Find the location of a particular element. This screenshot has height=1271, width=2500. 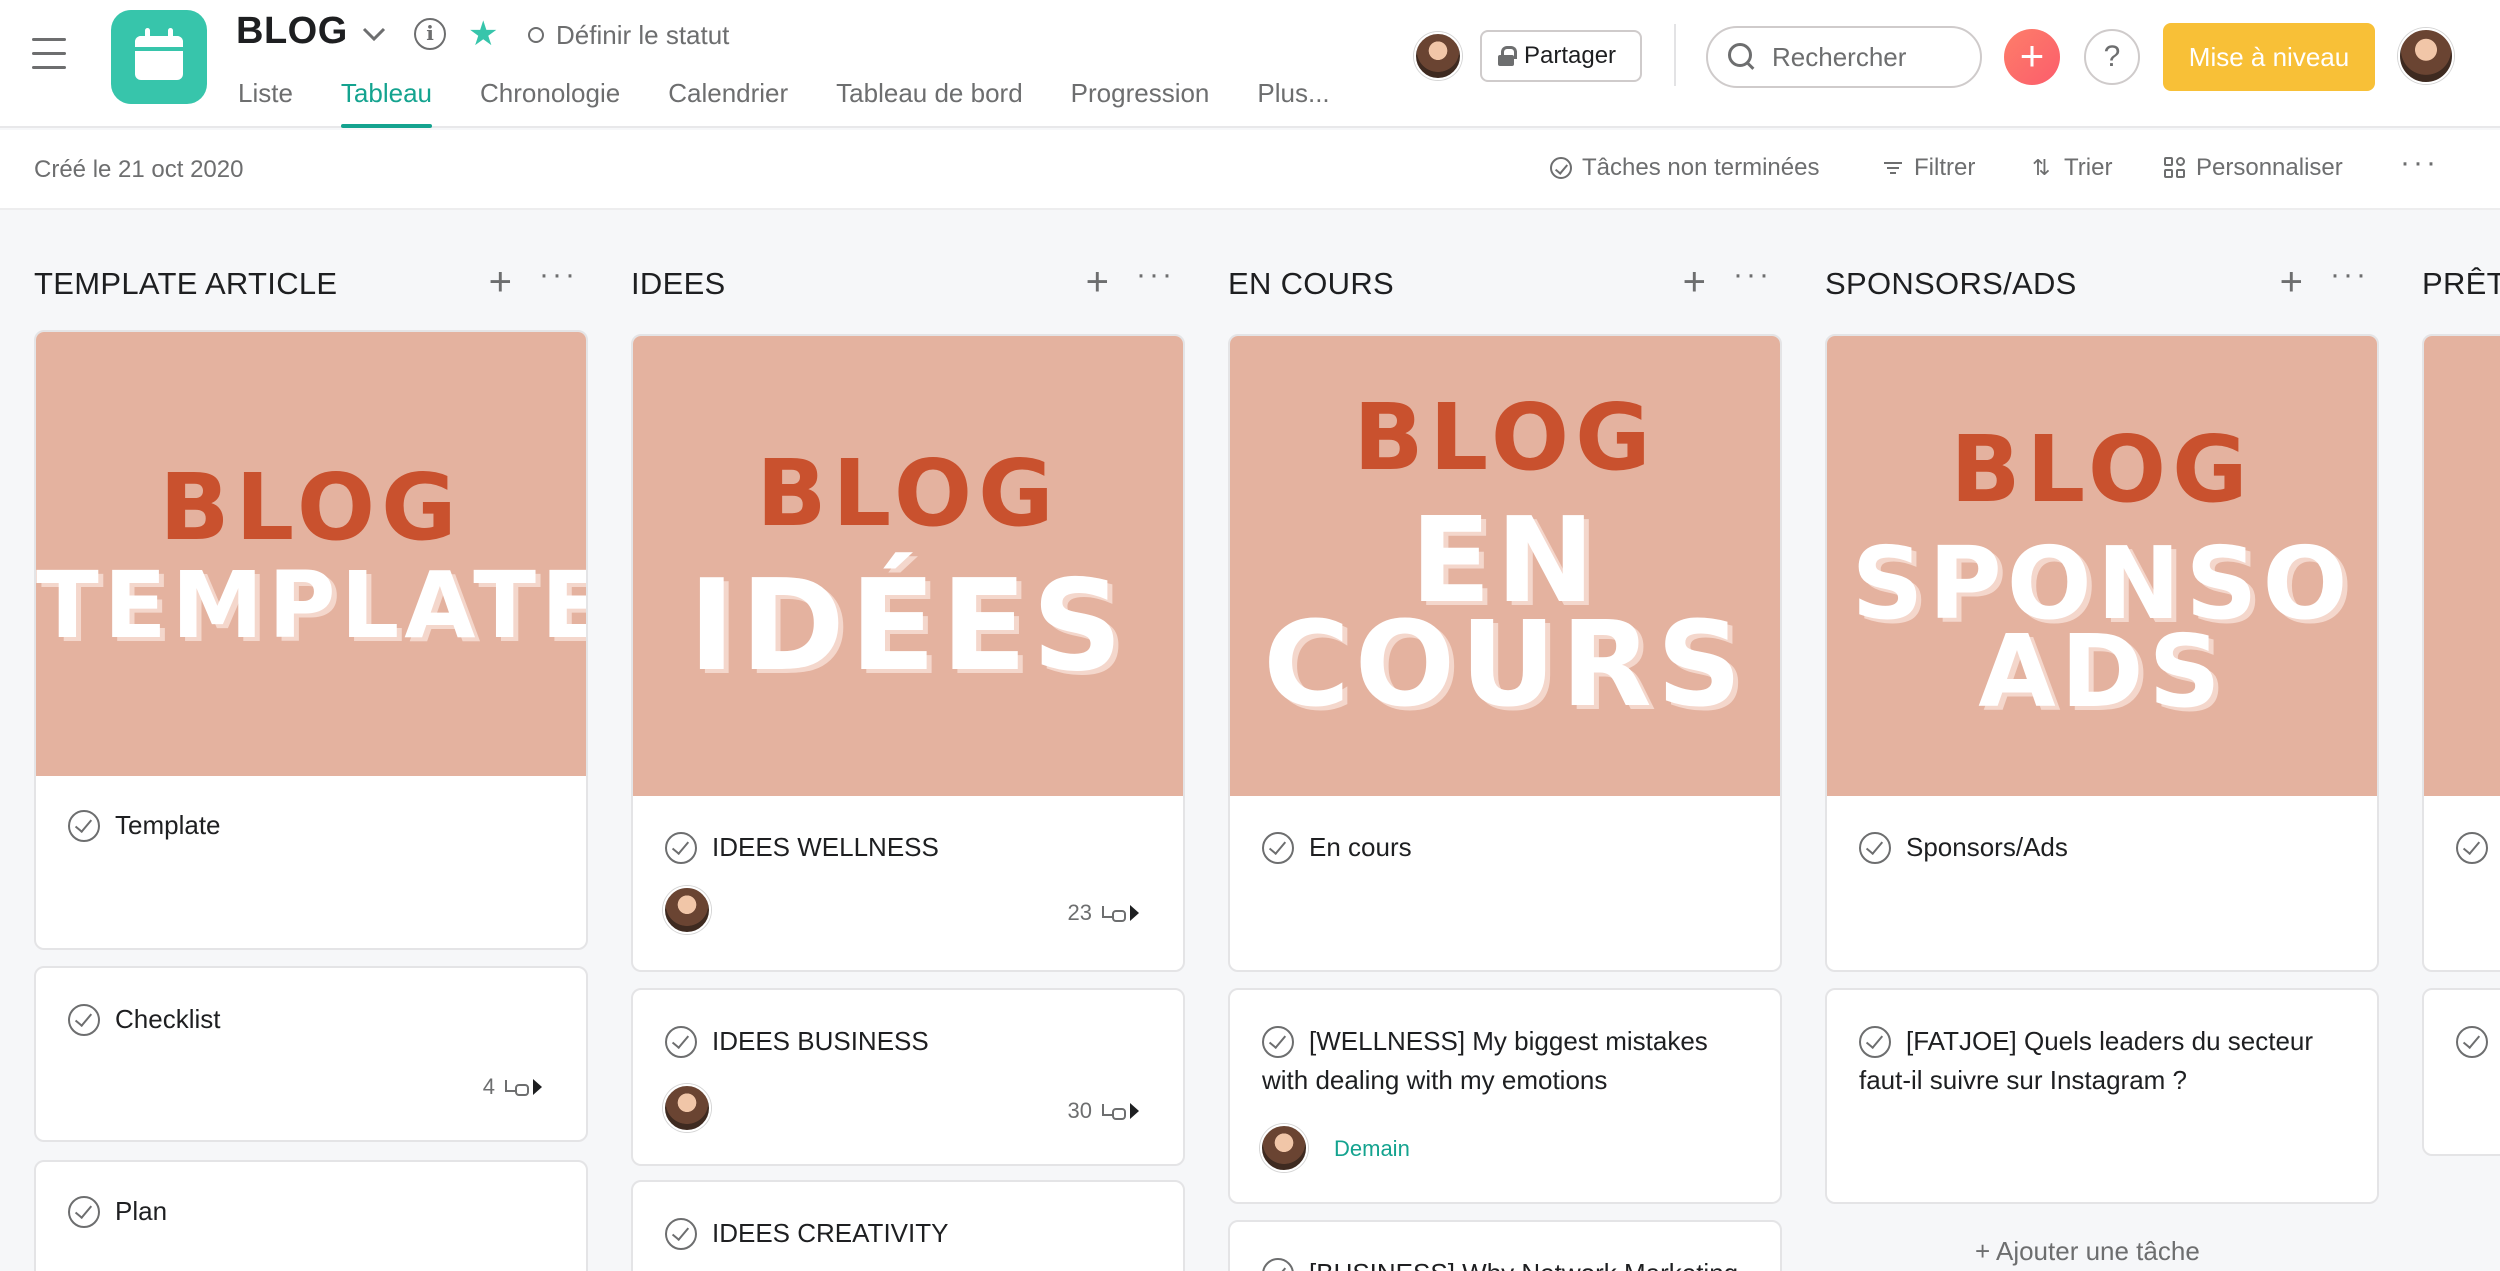

task-card: Checklist 4 is located at coordinates (311, 1054).